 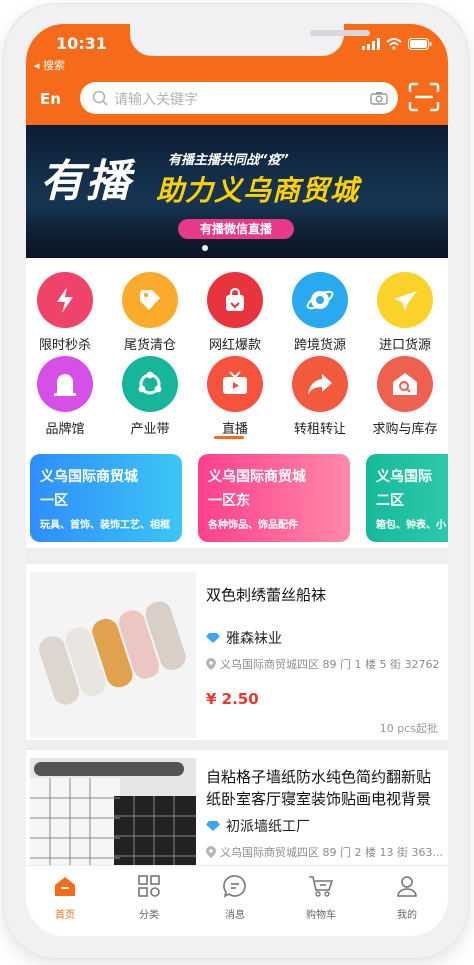 What do you see at coordinates (319, 429) in the screenshot?
I see `category-label: 转租转让` at bounding box center [319, 429].